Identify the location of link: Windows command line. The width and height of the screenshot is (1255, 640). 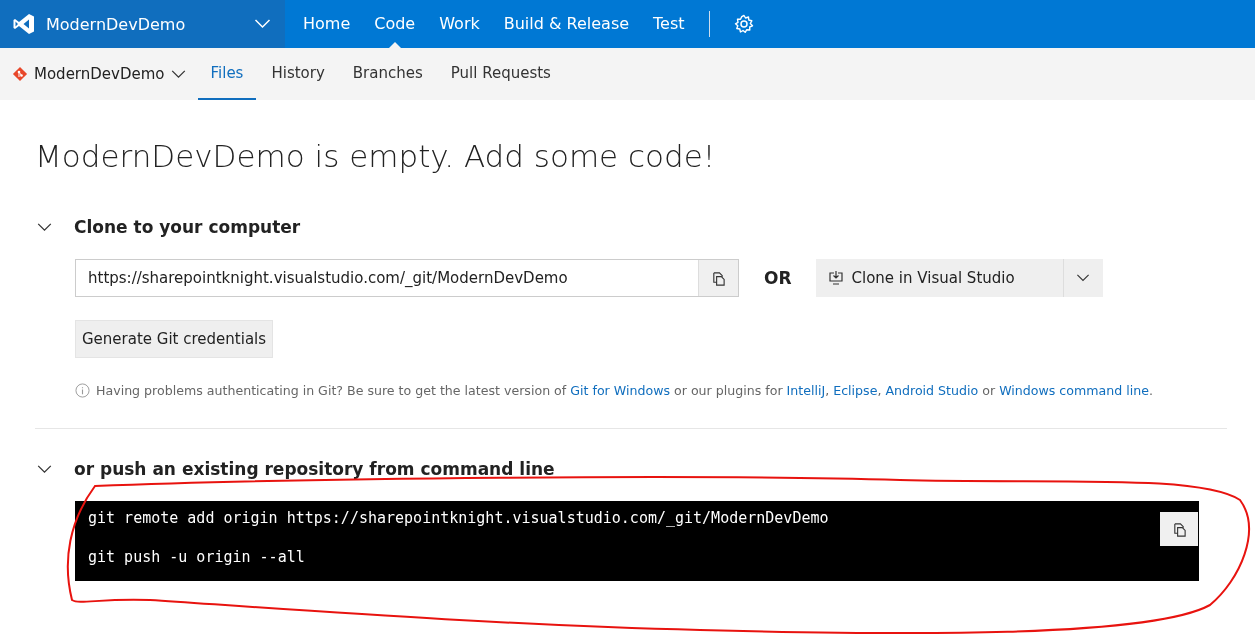
(1074, 390).